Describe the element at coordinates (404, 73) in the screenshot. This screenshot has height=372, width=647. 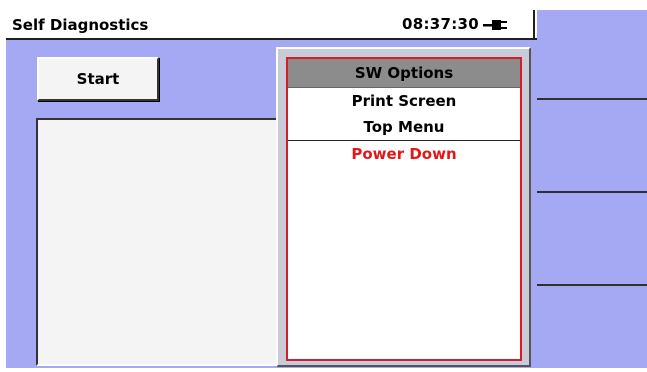
I see `menu-header: SW Options` at that location.